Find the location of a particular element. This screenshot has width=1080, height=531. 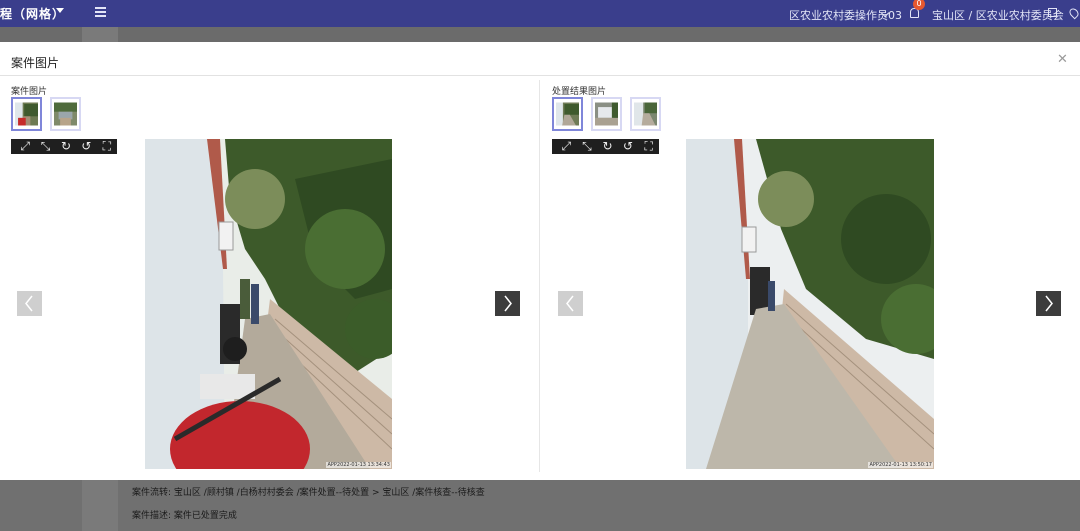

org-breadcrumb: 宝山区 / 区农业农村委员会 is located at coordinates (998, 15).